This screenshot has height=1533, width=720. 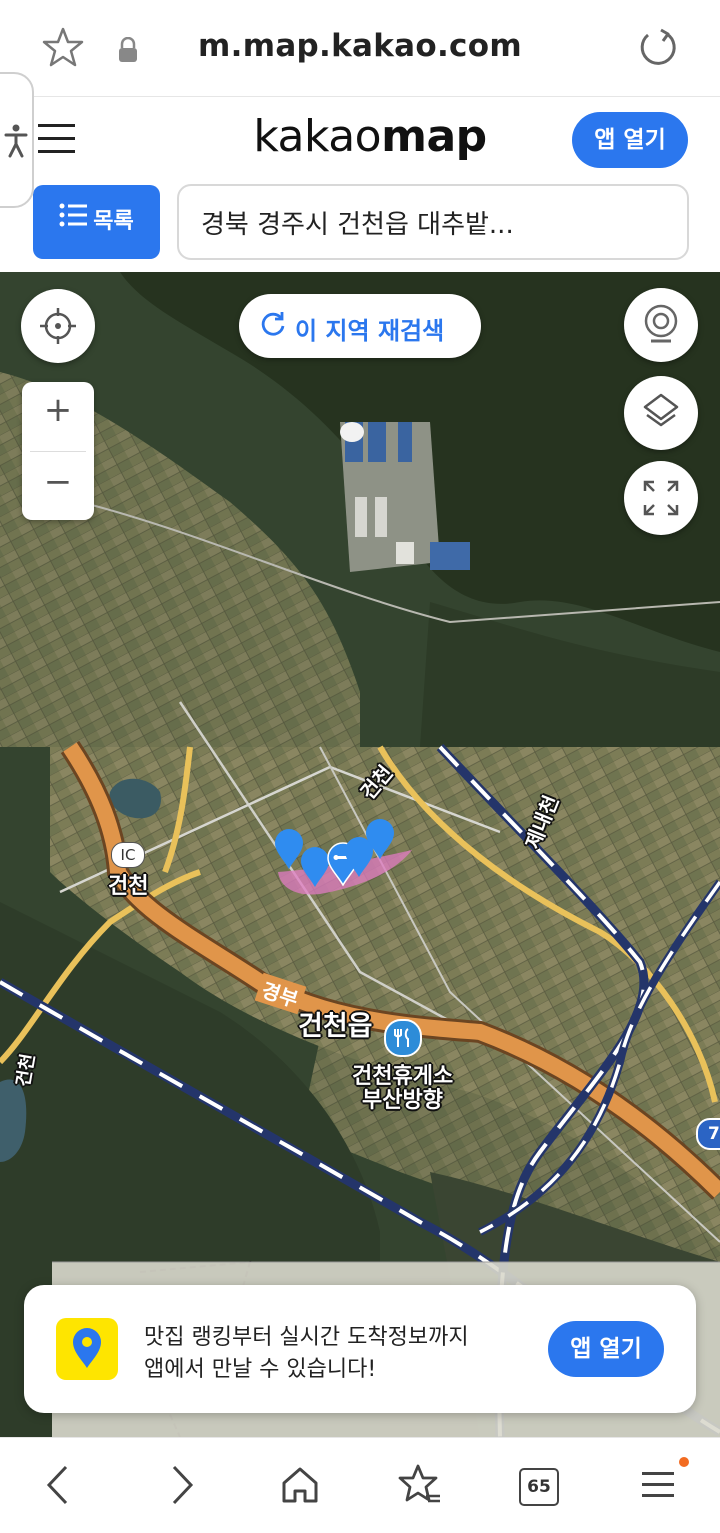 What do you see at coordinates (74, 222) in the screenshot?
I see `list-icon` at bounding box center [74, 222].